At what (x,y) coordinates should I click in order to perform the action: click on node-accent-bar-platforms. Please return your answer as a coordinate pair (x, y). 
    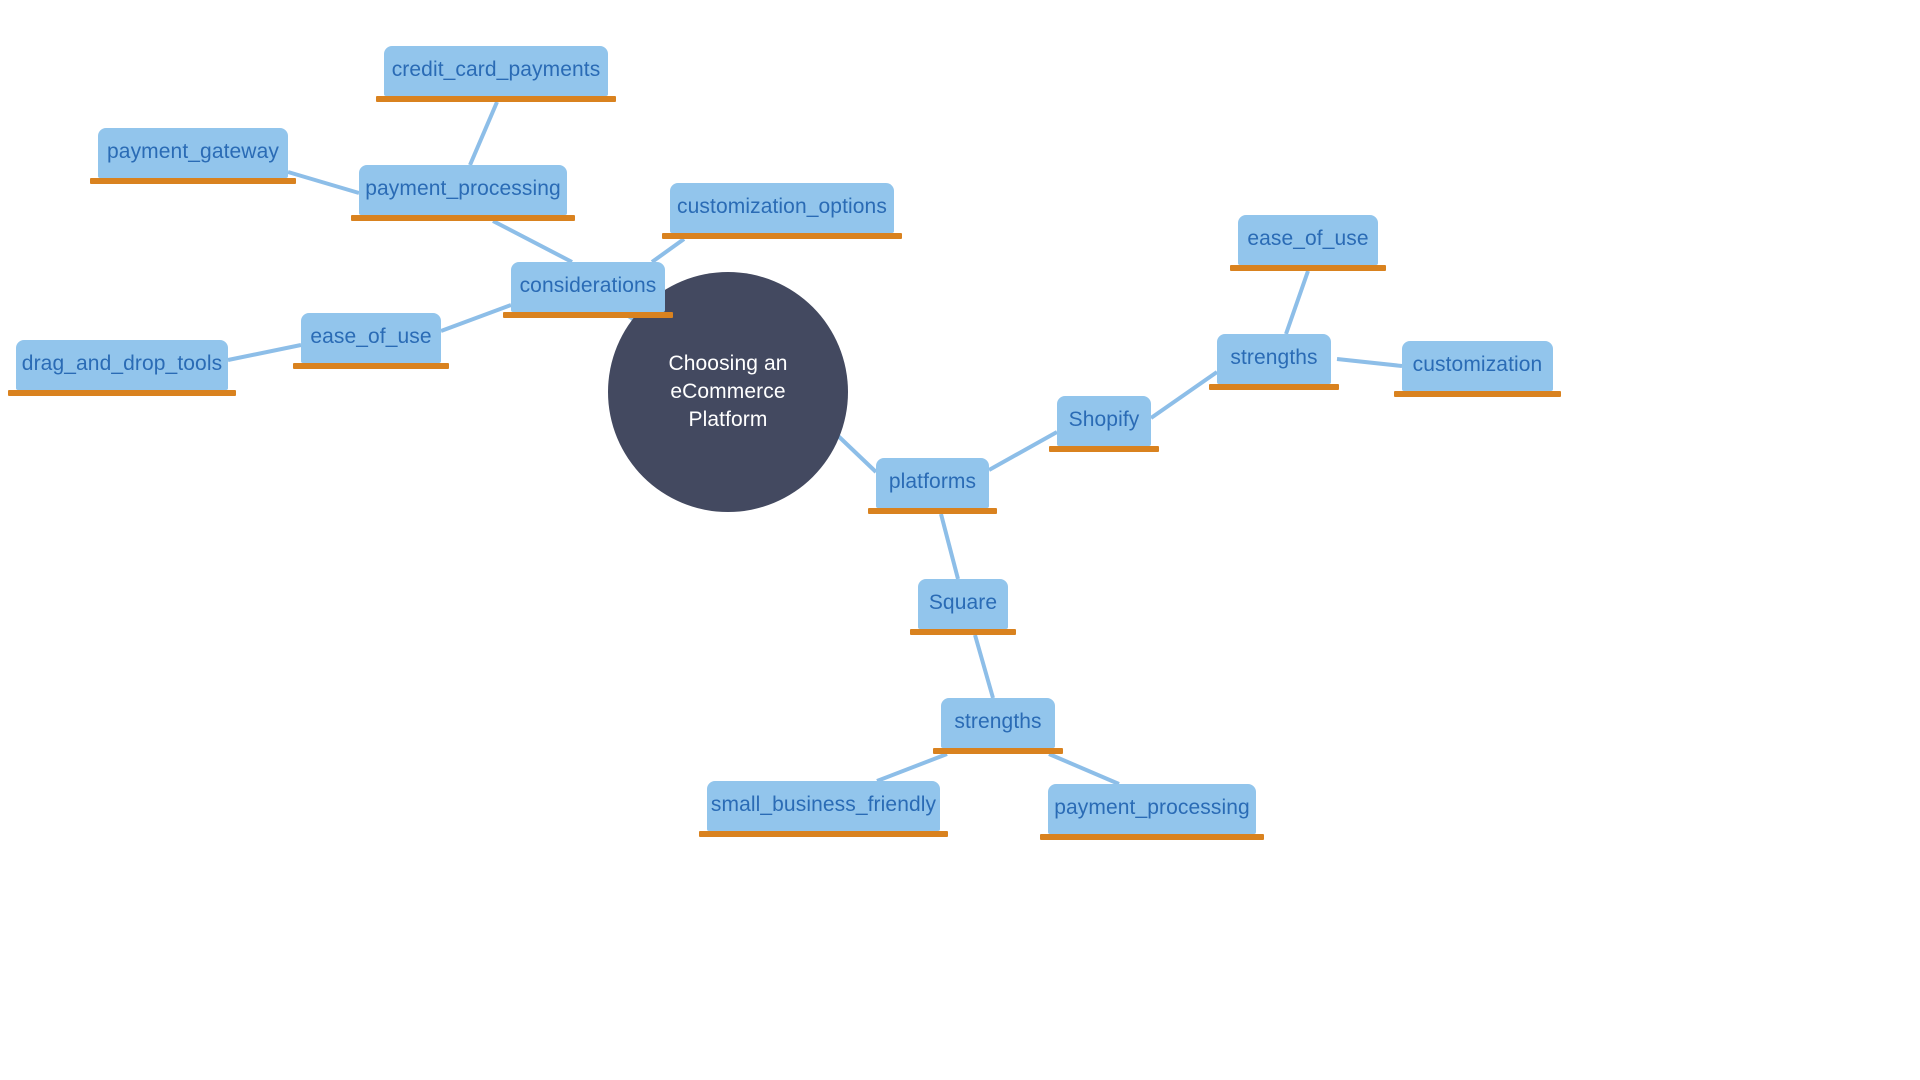
    Looking at the image, I should click on (932, 511).